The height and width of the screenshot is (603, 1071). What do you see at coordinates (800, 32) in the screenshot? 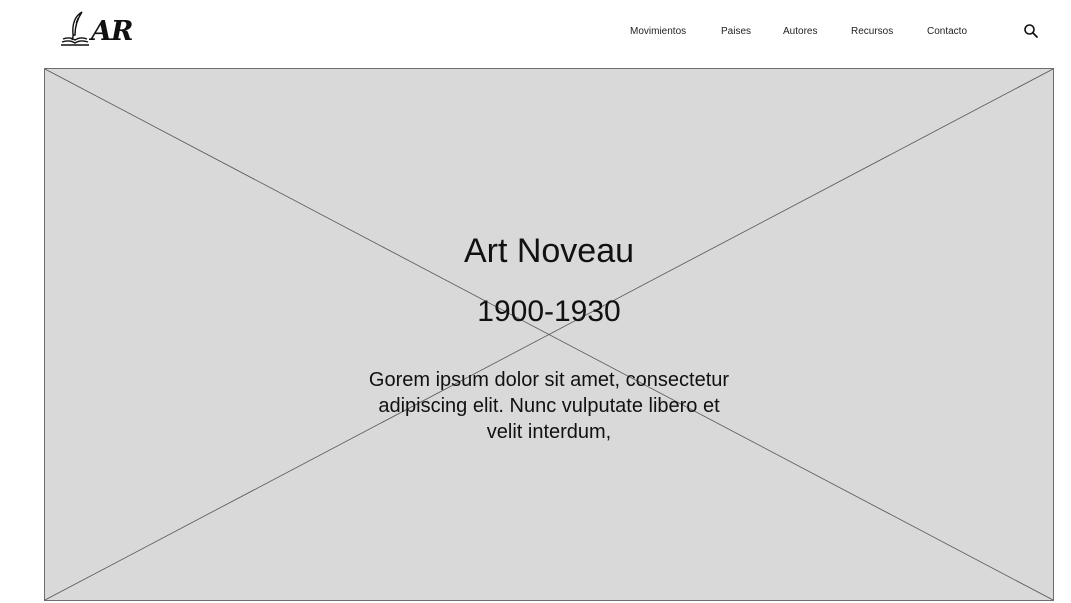
I see `nav-item-autores: Autores` at bounding box center [800, 32].